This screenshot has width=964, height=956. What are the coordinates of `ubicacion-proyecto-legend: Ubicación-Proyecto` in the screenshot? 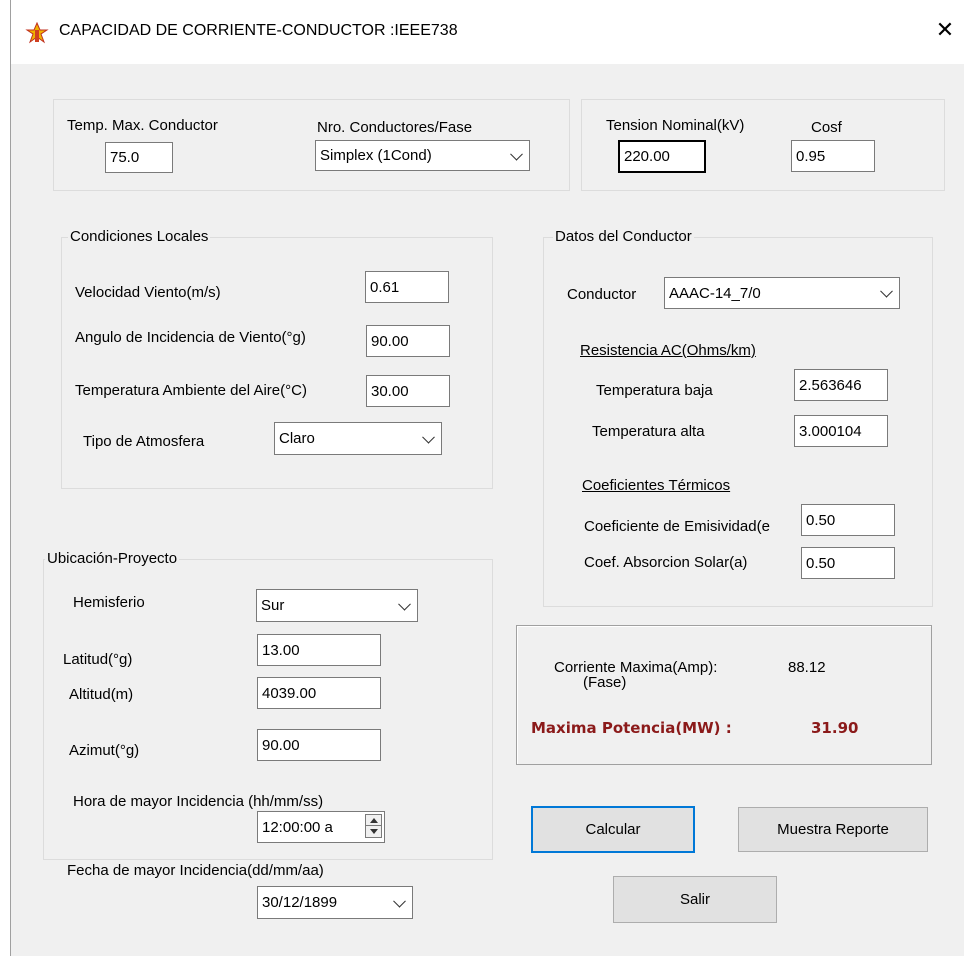 It's located at (112, 558).